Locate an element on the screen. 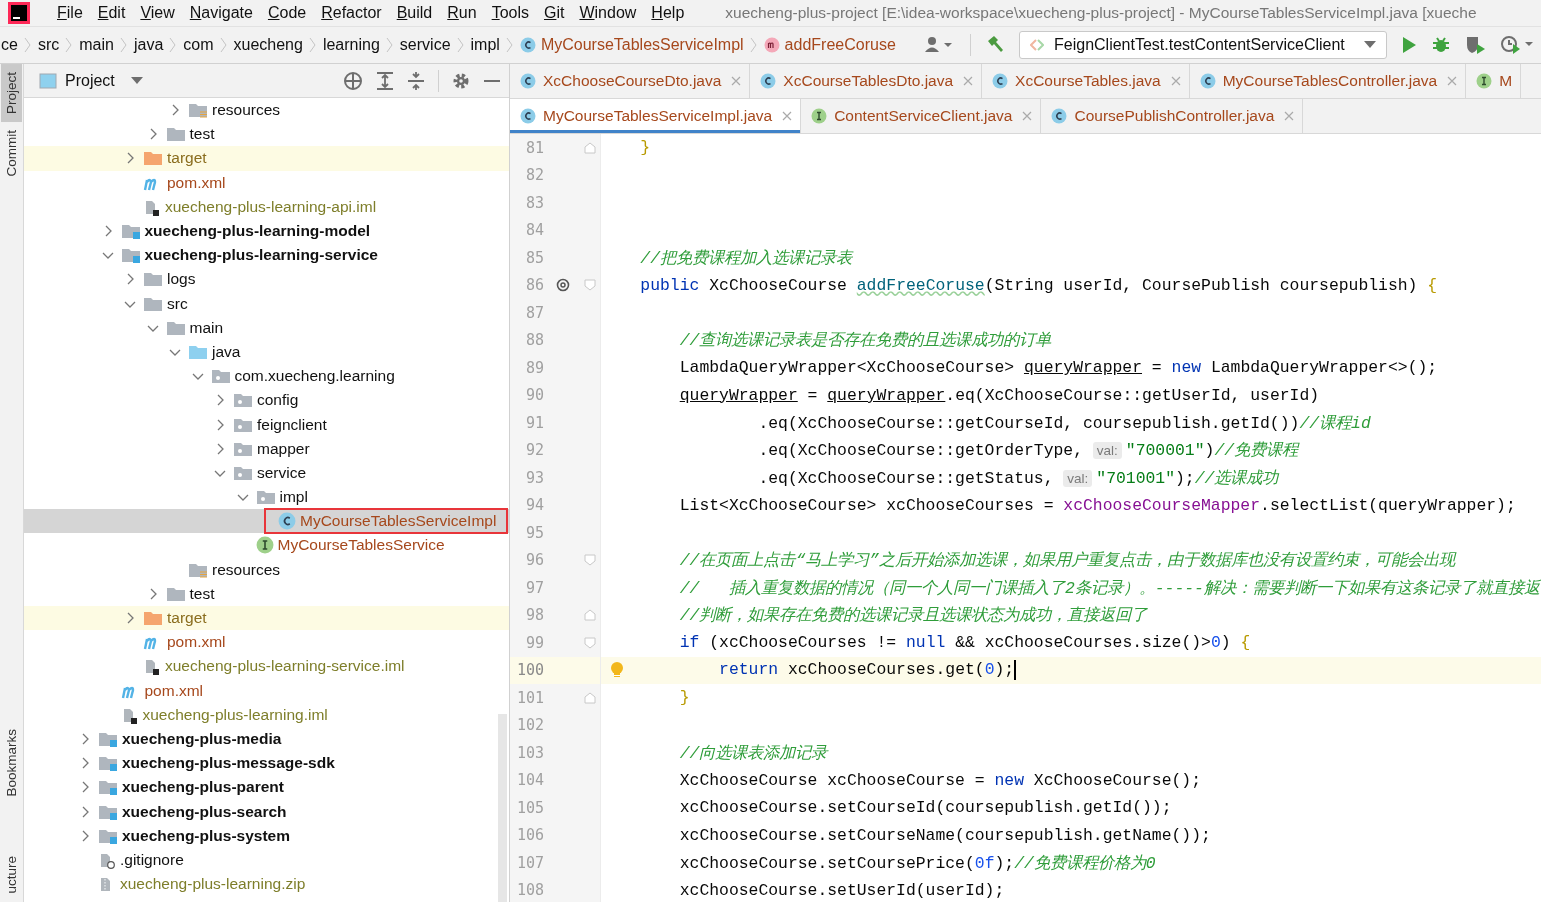 This screenshot has height=902, width=1541. line-number: 81 is located at coordinates (534, 147).